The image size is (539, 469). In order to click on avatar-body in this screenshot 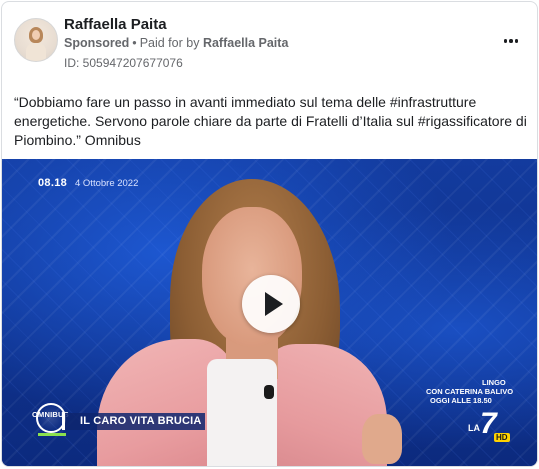, I will do `click(36, 52)`.